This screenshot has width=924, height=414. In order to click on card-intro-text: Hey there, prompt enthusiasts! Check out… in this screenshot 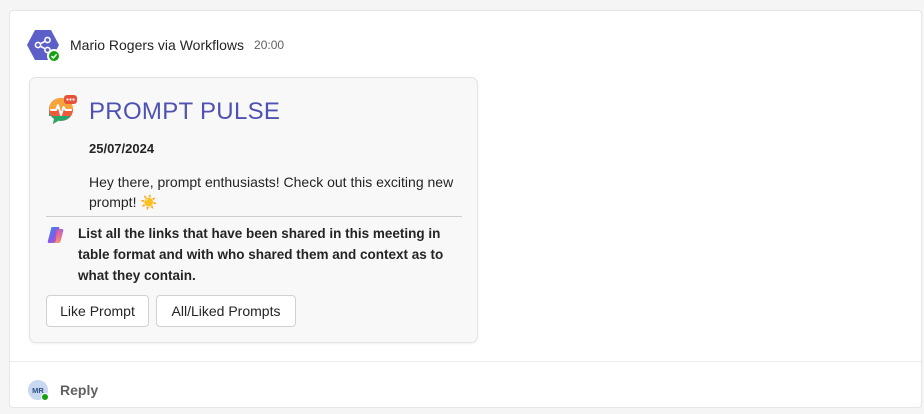, I will do `click(271, 192)`.